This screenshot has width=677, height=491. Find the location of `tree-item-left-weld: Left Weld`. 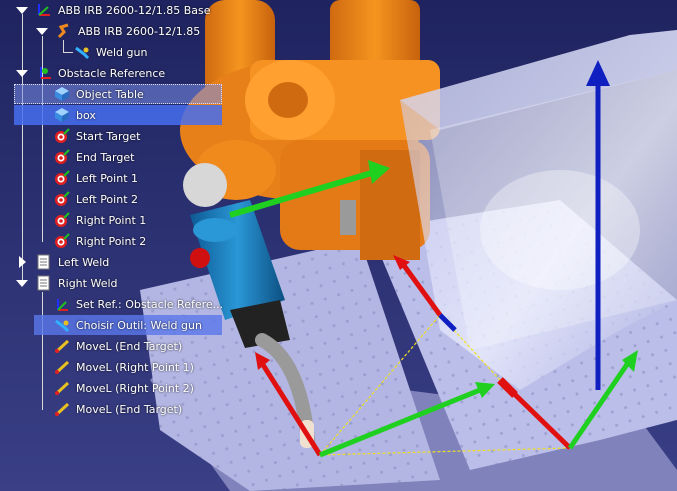

tree-item-left-weld: Left Weld is located at coordinates (61, 262).